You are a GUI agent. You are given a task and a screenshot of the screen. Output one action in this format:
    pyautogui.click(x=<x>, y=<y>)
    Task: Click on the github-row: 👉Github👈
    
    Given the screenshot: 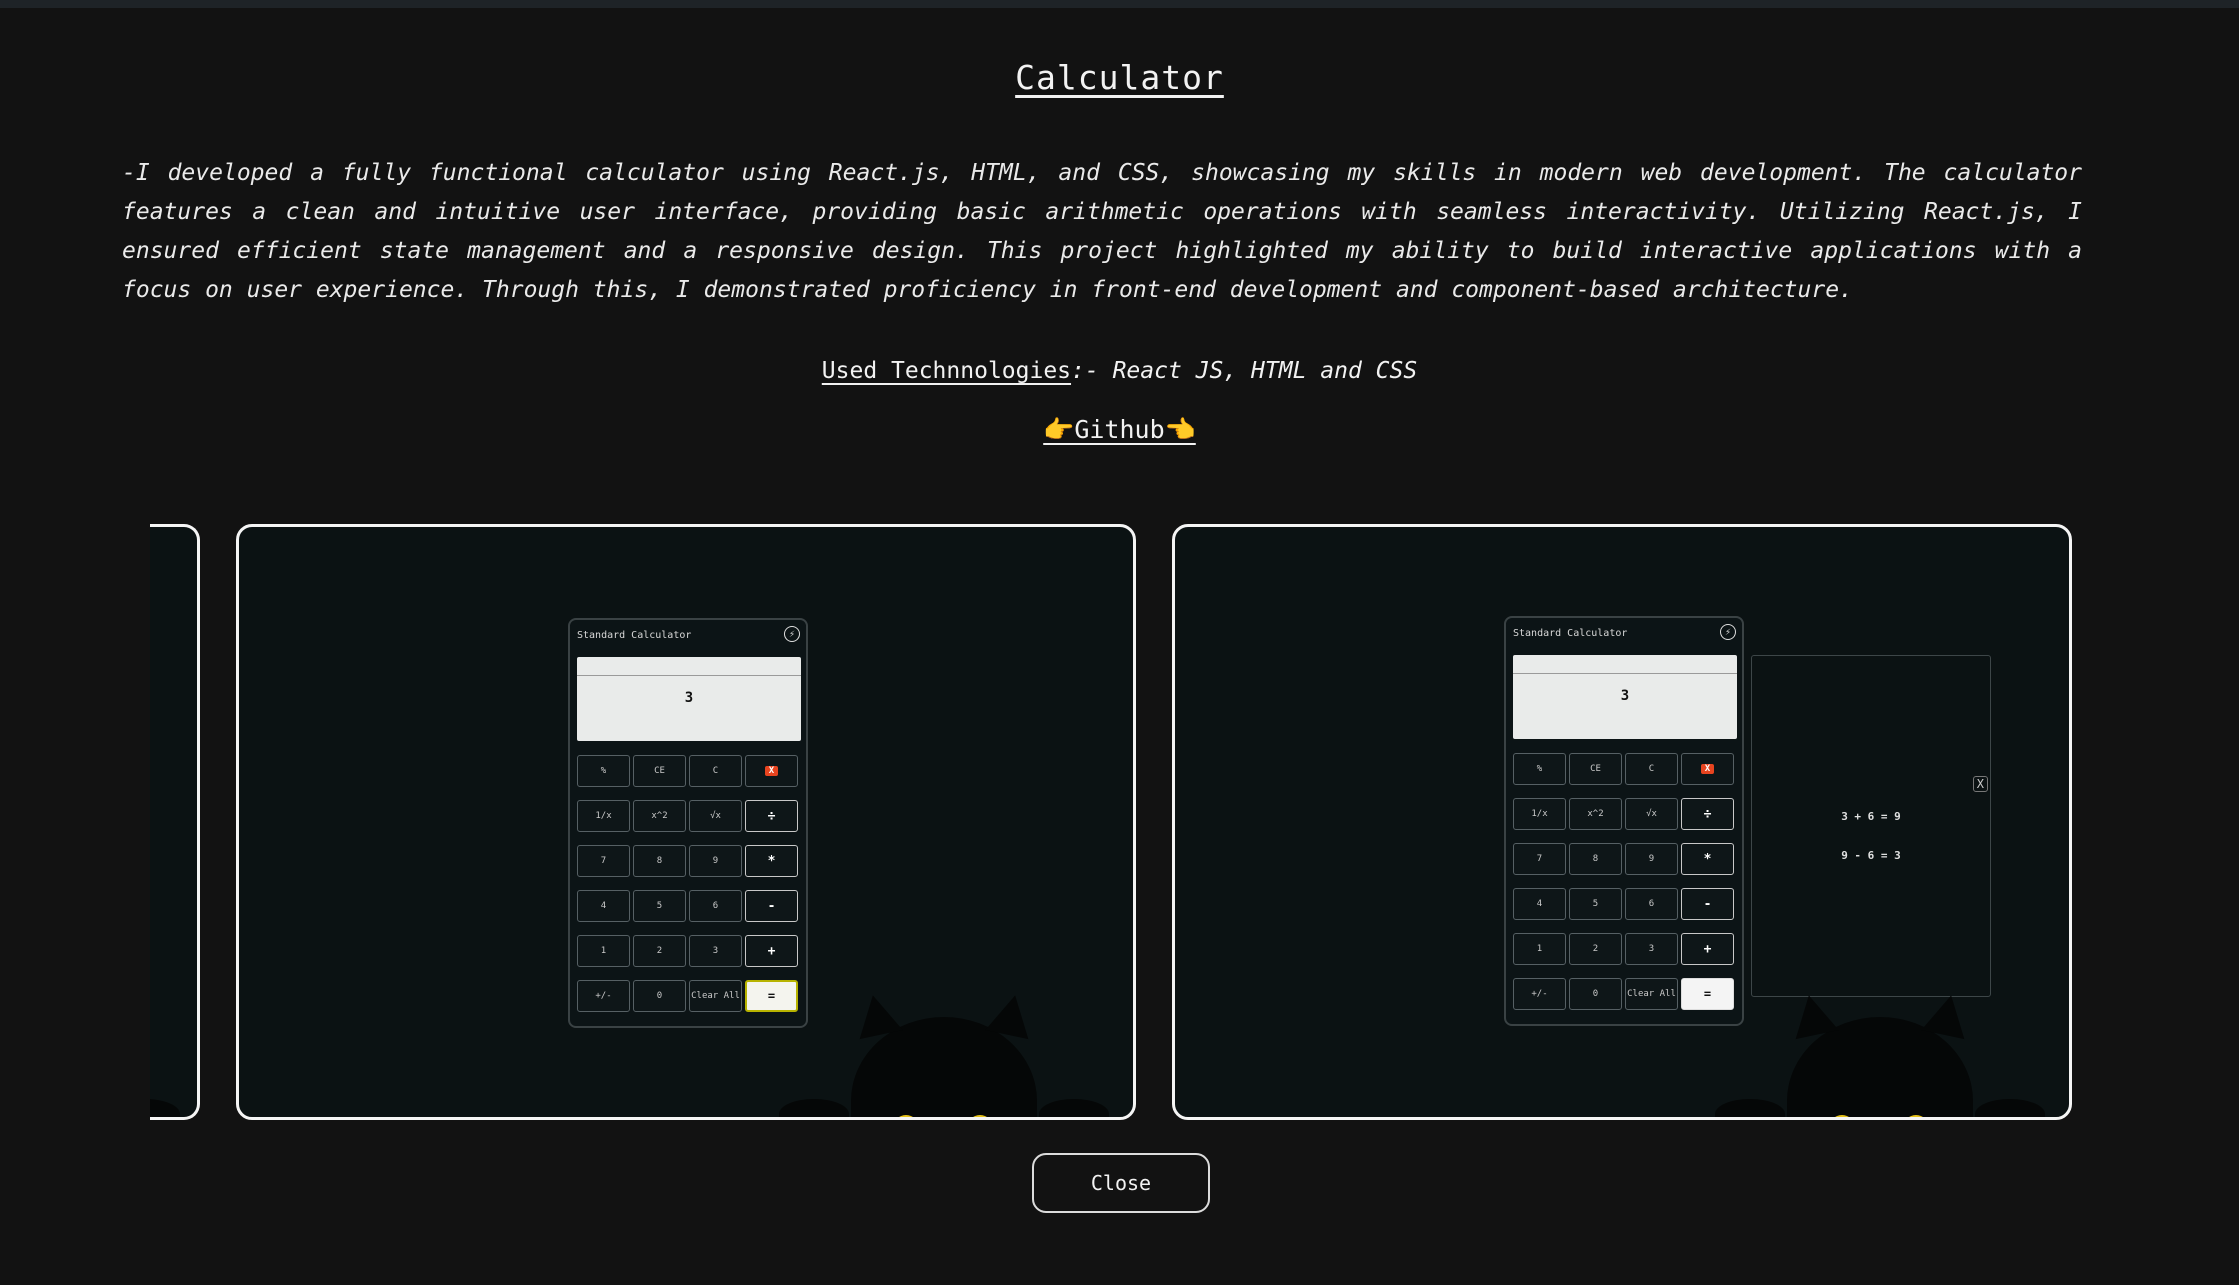 What is the action you would take?
    pyautogui.click(x=1119, y=430)
    